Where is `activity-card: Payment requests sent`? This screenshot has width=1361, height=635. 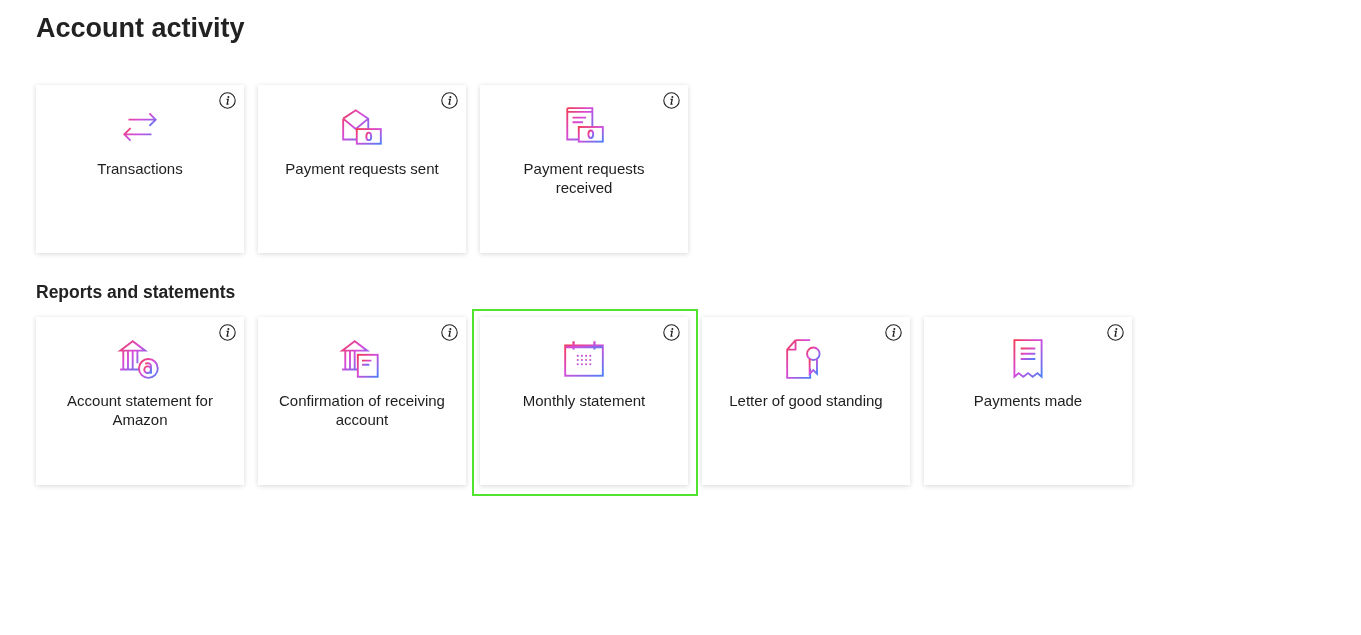
activity-card: Payment requests sent is located at coordinates (362, 169).